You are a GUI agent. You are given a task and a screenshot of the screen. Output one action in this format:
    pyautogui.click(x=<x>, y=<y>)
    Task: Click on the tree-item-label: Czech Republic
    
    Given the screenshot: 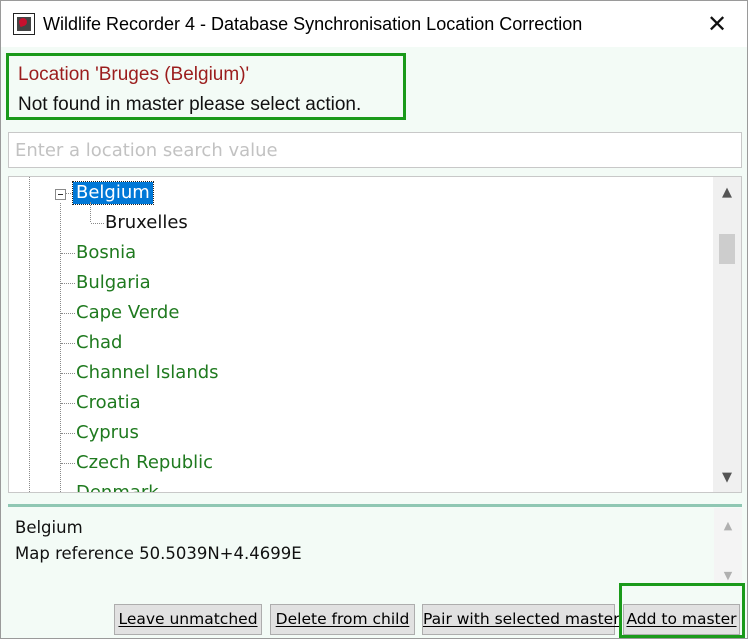 What is the action you would take?
    pyautogui.click(x=145, y=462)
    